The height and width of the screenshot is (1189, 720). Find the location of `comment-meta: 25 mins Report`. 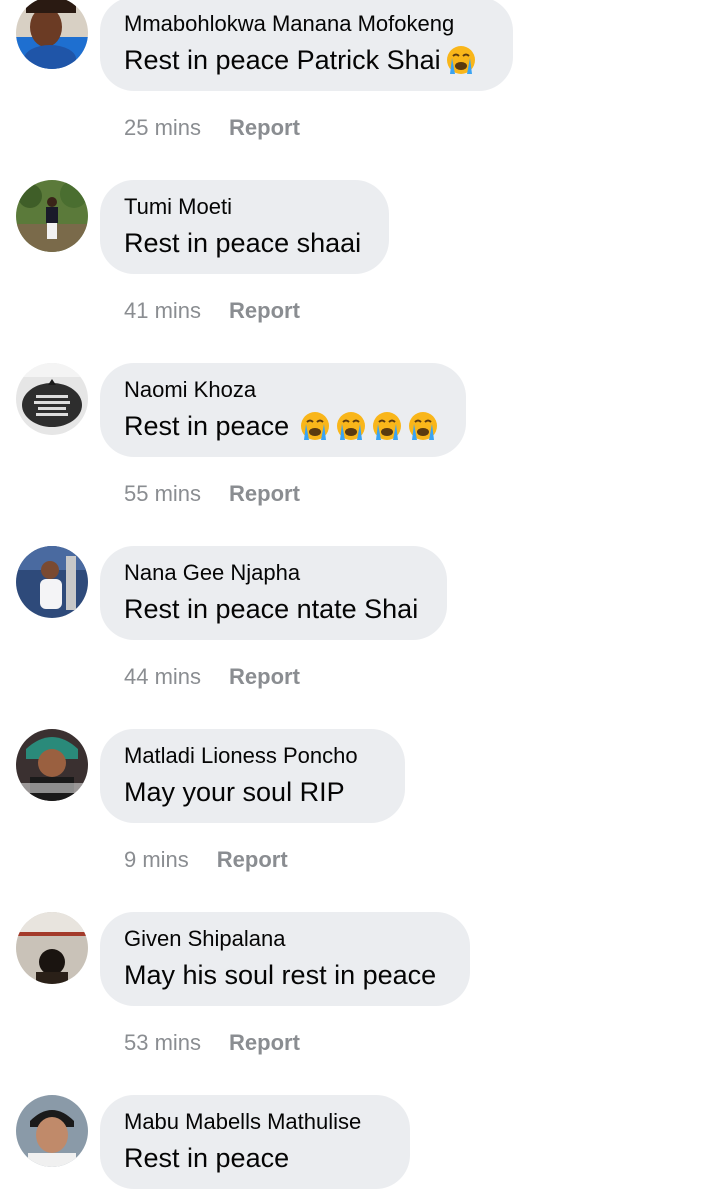

comment-meta: 25 mins Report is located at coordinates (212, 128).